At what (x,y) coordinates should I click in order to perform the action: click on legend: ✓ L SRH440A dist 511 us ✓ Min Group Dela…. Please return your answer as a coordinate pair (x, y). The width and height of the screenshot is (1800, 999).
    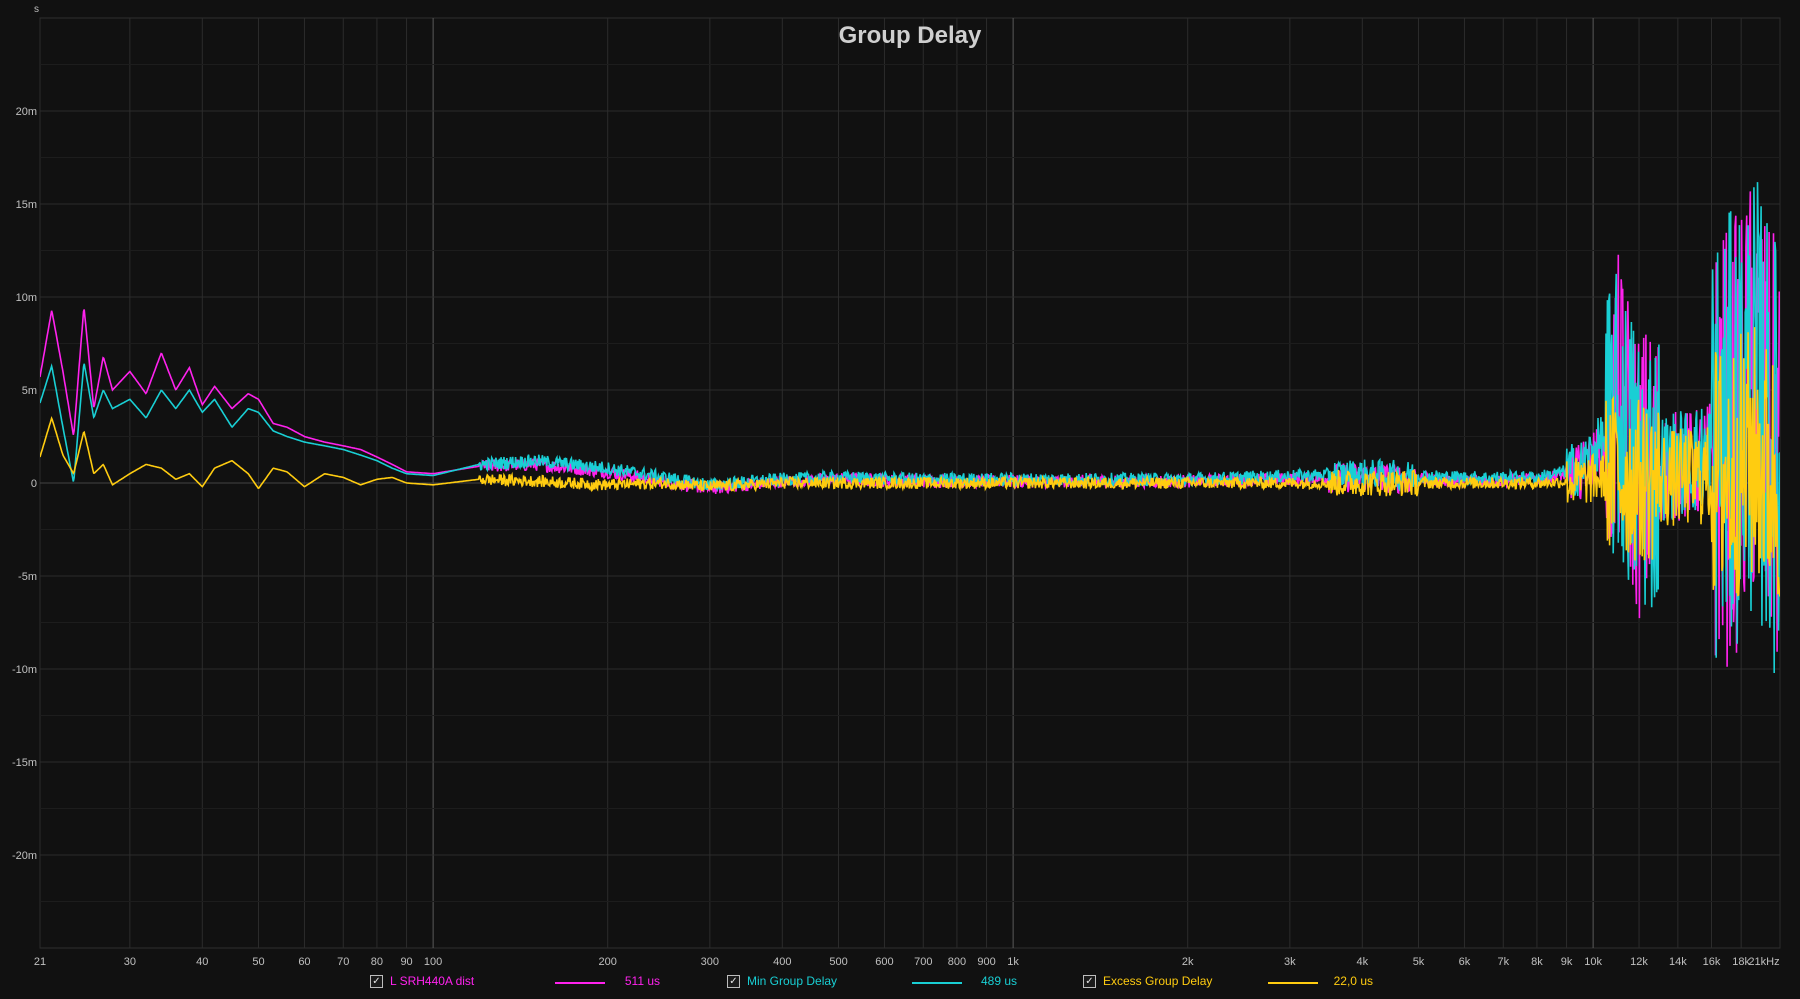
    Looking at the image, I should click on (900, 983).